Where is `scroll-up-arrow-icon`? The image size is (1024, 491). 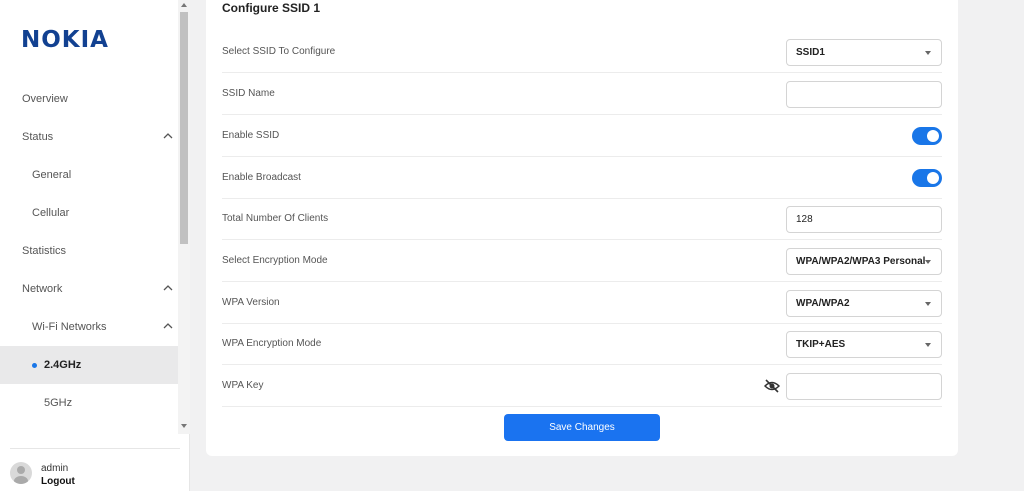 scroll-up-arrow-icon is located at coordinates (184, 5).